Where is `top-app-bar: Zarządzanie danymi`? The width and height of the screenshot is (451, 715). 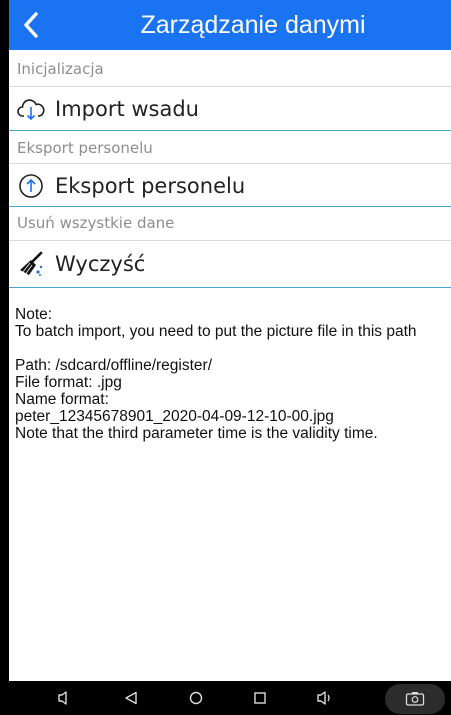 top-app-bar: Zarządzanie danymi is located at coordinates (230, 25).